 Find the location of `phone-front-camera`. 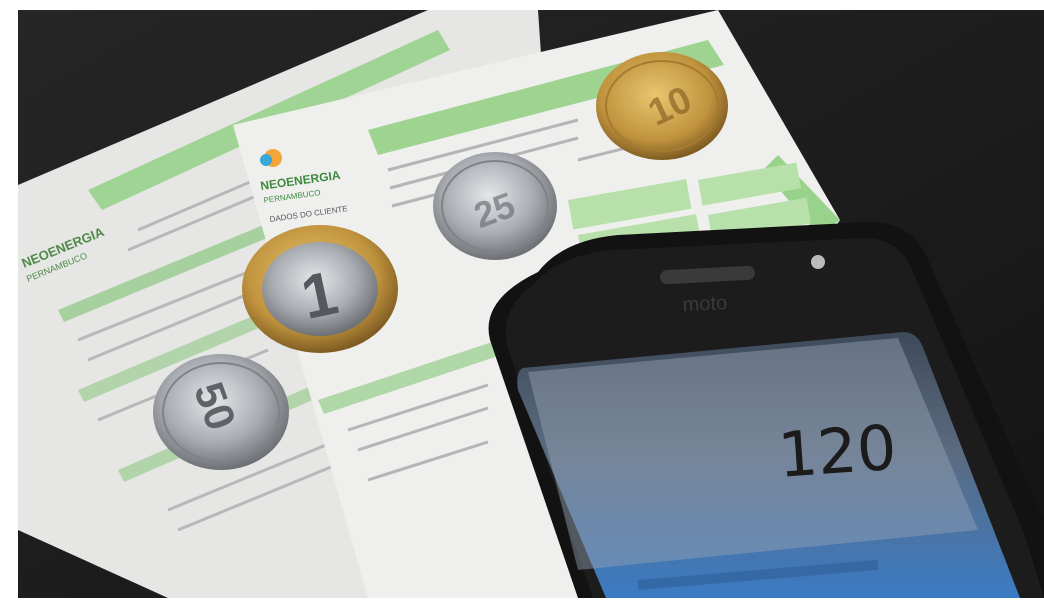

phone-front-camera is located at coordinates (818, 262).